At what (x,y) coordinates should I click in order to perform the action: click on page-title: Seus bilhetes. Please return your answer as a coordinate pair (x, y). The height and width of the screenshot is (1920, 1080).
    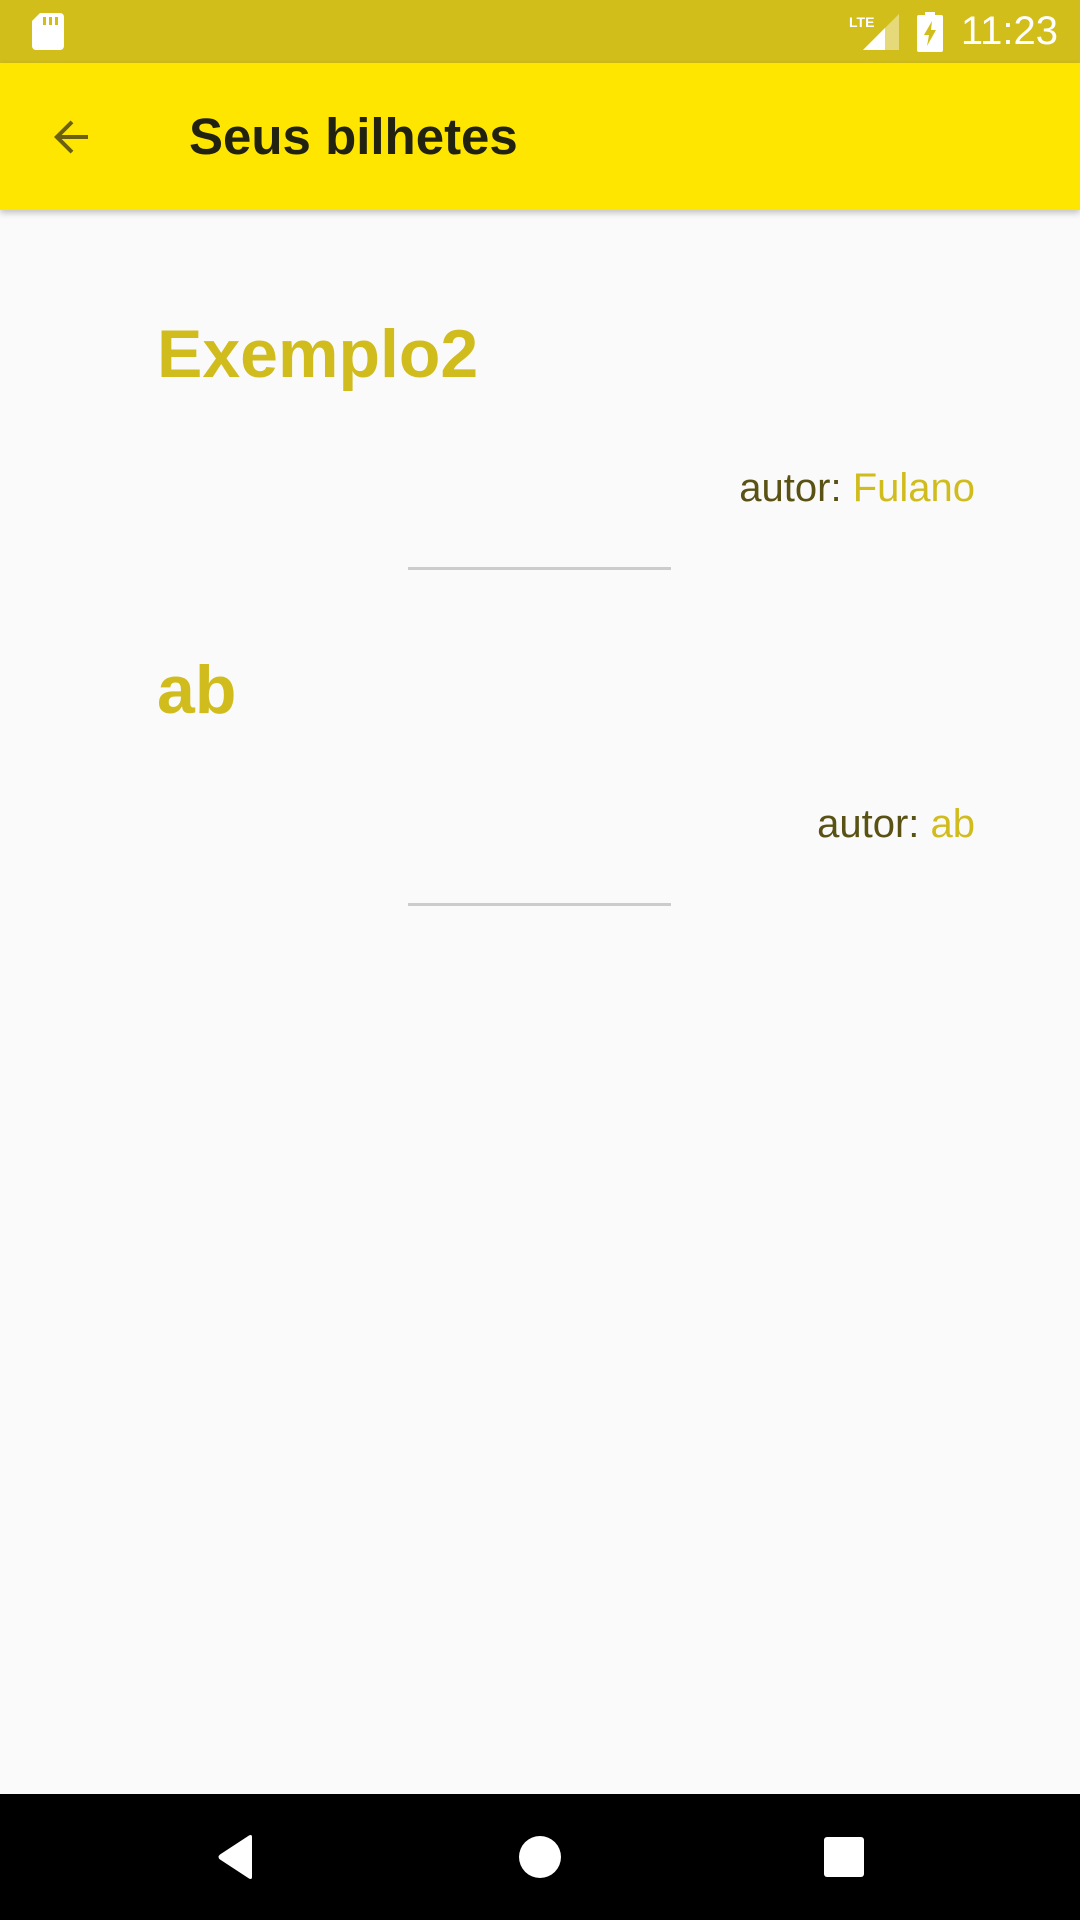
    Looking at the image, I should click on (353, 136).